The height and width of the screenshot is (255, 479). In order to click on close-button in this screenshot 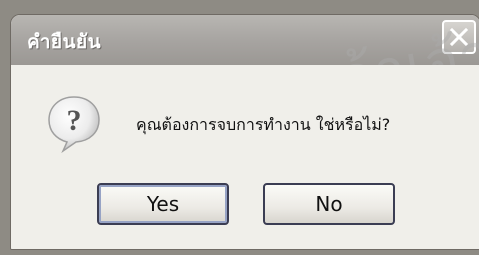, I will do `click(459, 37)`.